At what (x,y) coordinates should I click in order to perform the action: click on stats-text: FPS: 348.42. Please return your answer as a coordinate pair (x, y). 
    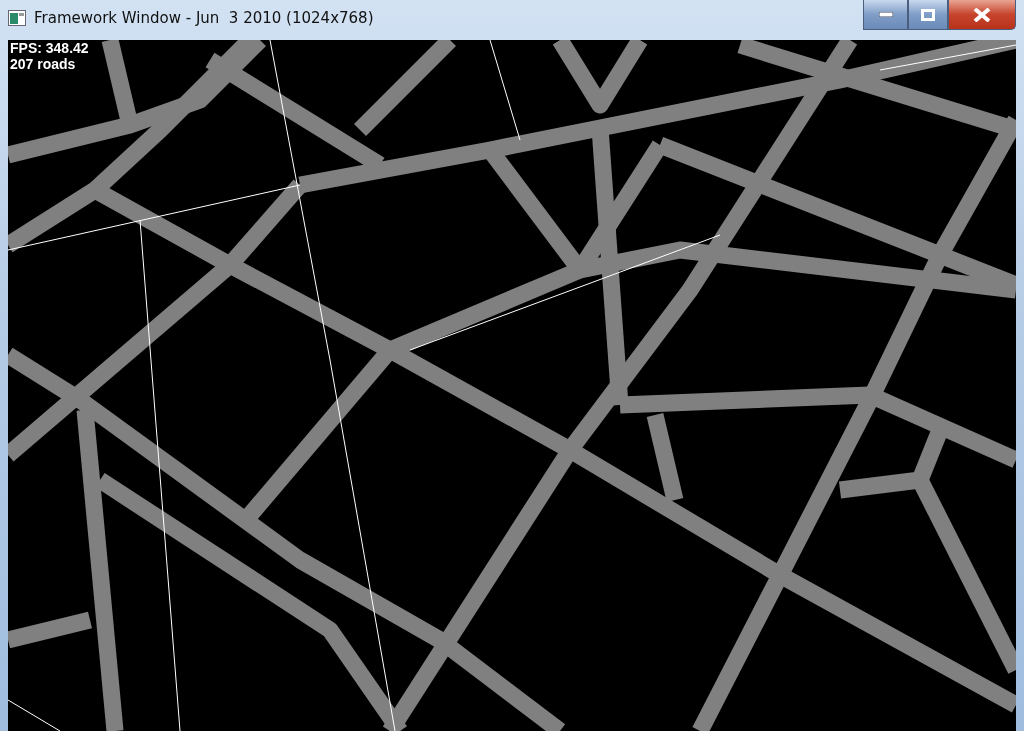
    Looking at the image, I should click on (49, 48).